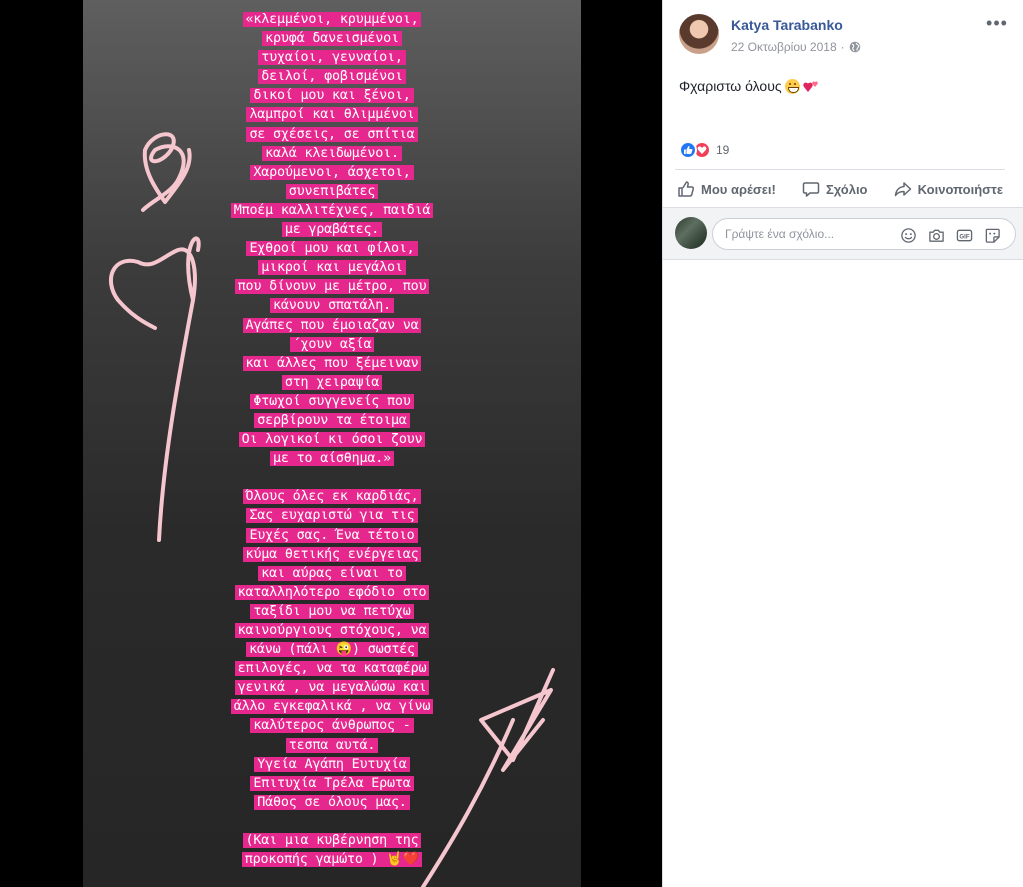 The height and width of the screenshot is (887, 1023). I want to click on story-line: Αγάπες που έμοιαζαν να, so click(332, 325).